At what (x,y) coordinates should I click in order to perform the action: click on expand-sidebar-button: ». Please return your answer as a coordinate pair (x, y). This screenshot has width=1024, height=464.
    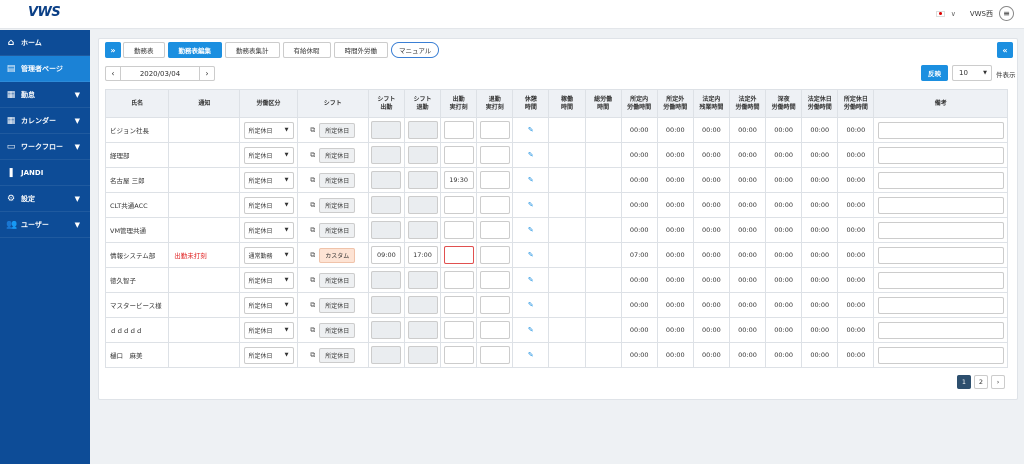
    Looking at the image, I should click on (113, 50).